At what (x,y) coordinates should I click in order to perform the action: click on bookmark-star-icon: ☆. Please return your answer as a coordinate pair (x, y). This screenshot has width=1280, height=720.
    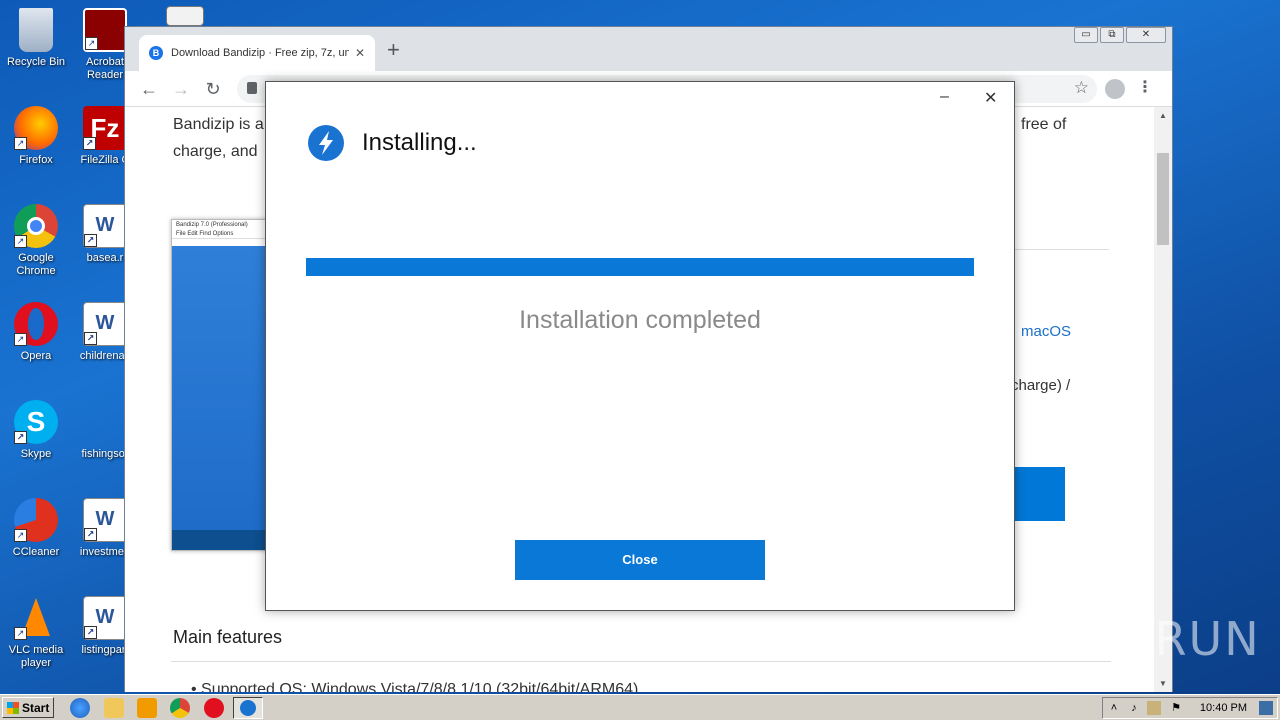
    Looking at the image, I should click on (1081, 88).